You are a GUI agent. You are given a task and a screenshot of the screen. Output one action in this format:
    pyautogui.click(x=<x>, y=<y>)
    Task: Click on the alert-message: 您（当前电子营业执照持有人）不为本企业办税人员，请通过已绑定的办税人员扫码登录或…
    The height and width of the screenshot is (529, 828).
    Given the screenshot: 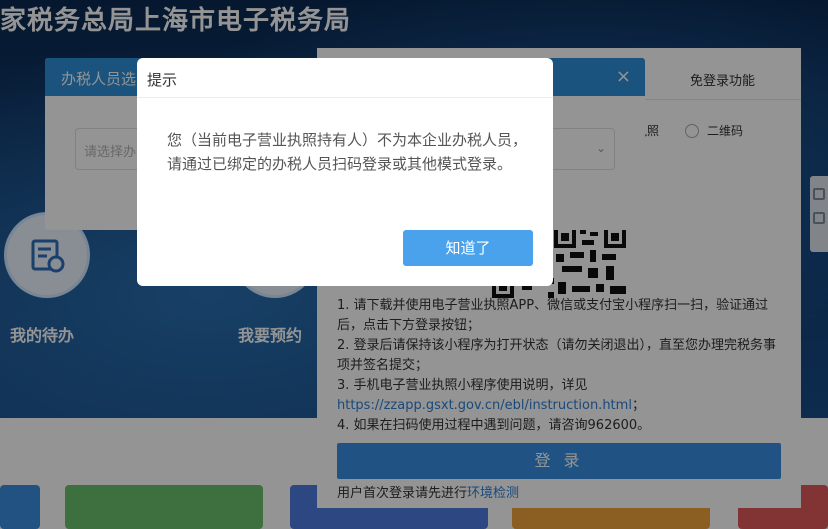 What is the action you would take?
    pyautogui.click(x=347, y=152)
    